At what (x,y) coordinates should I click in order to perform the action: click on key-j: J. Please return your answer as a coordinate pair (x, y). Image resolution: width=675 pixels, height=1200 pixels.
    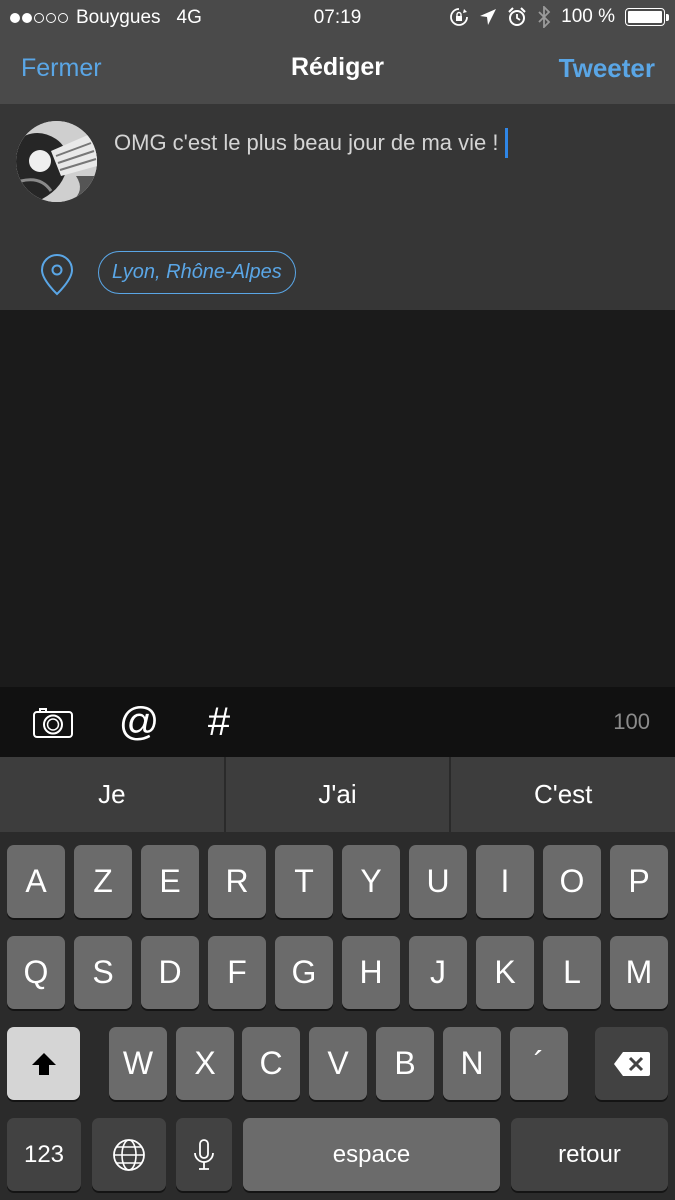
    Looking at the image, I should click on (438, 972).